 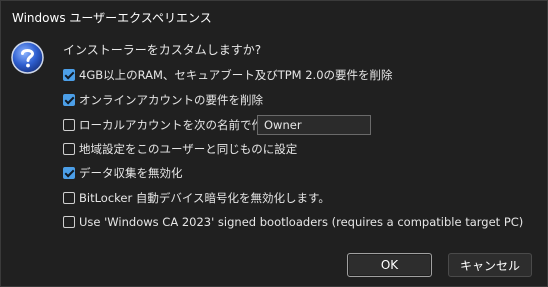 I want to click on local-account-name-input, so click(x=314, y=125).